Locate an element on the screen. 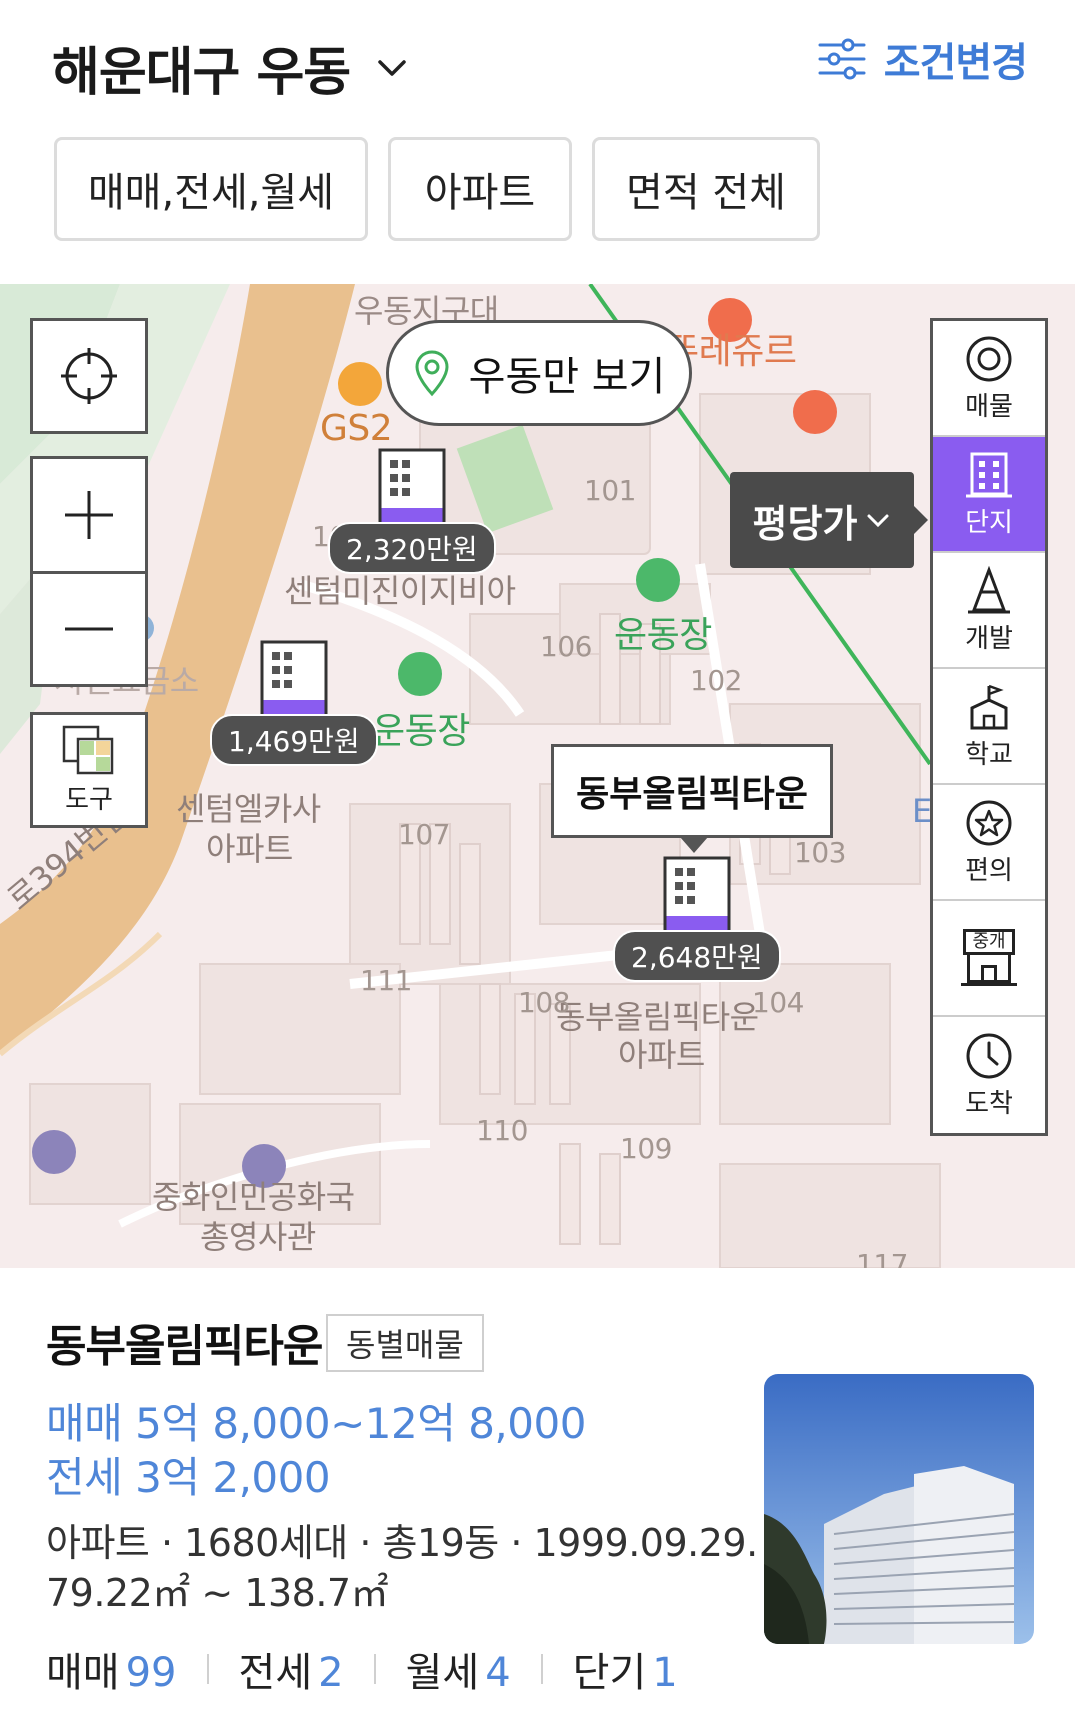 The image size is (1075, 1732). count-label: 매매 is located at coordinates (83, 1673).